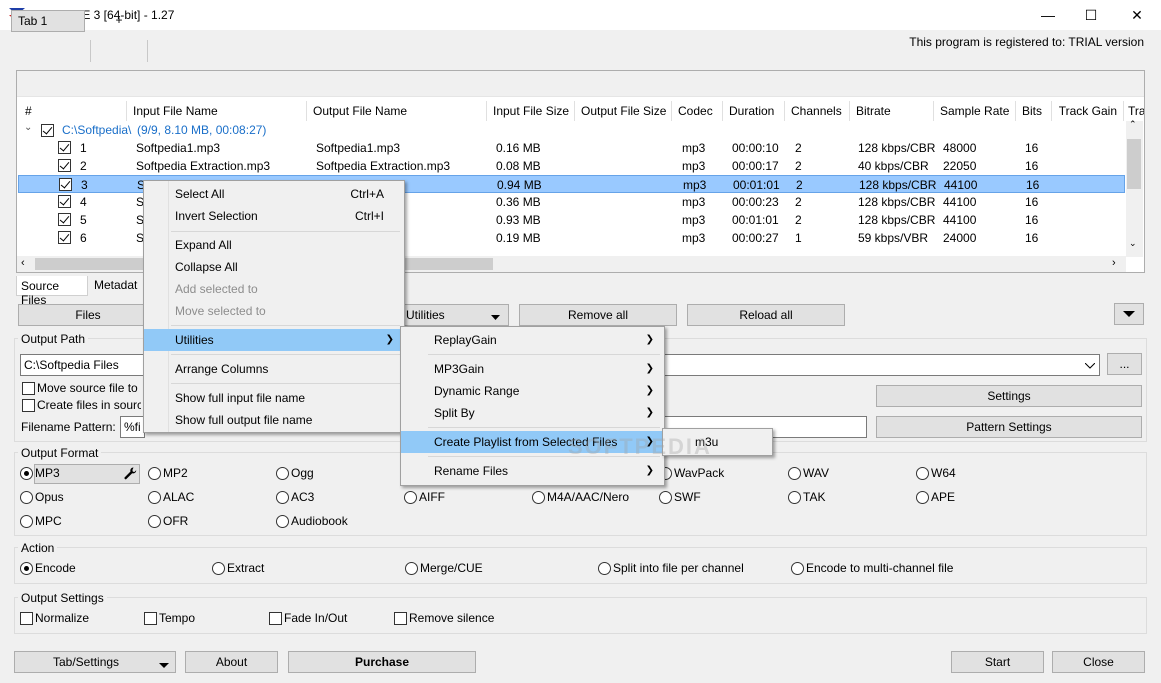  What do you see at coordinates (274, 245) in the screenshot?
I see `menu-item-expand-all: Expand All` at bounding box center [274, 245].